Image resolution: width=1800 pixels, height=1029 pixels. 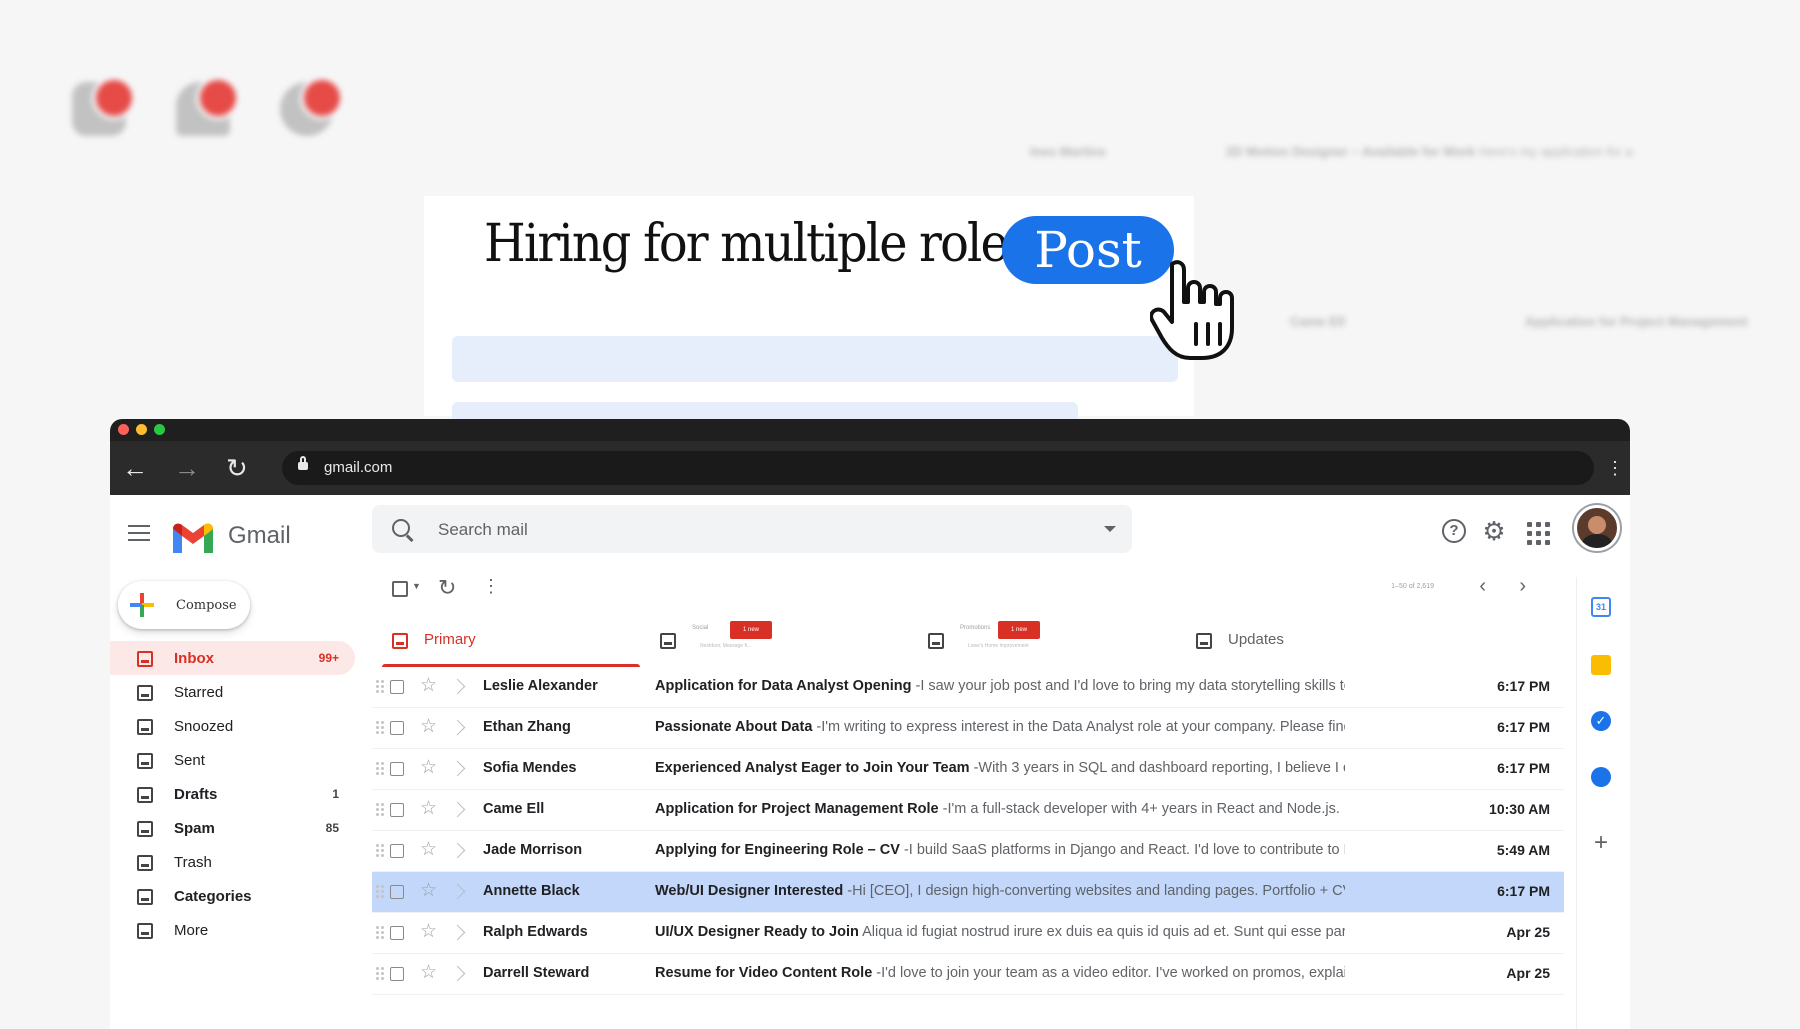 What do you see at coordinates (193, 538) in the screenshot?
I see `gmail-logo-icon` at bounding box center [193, 538].